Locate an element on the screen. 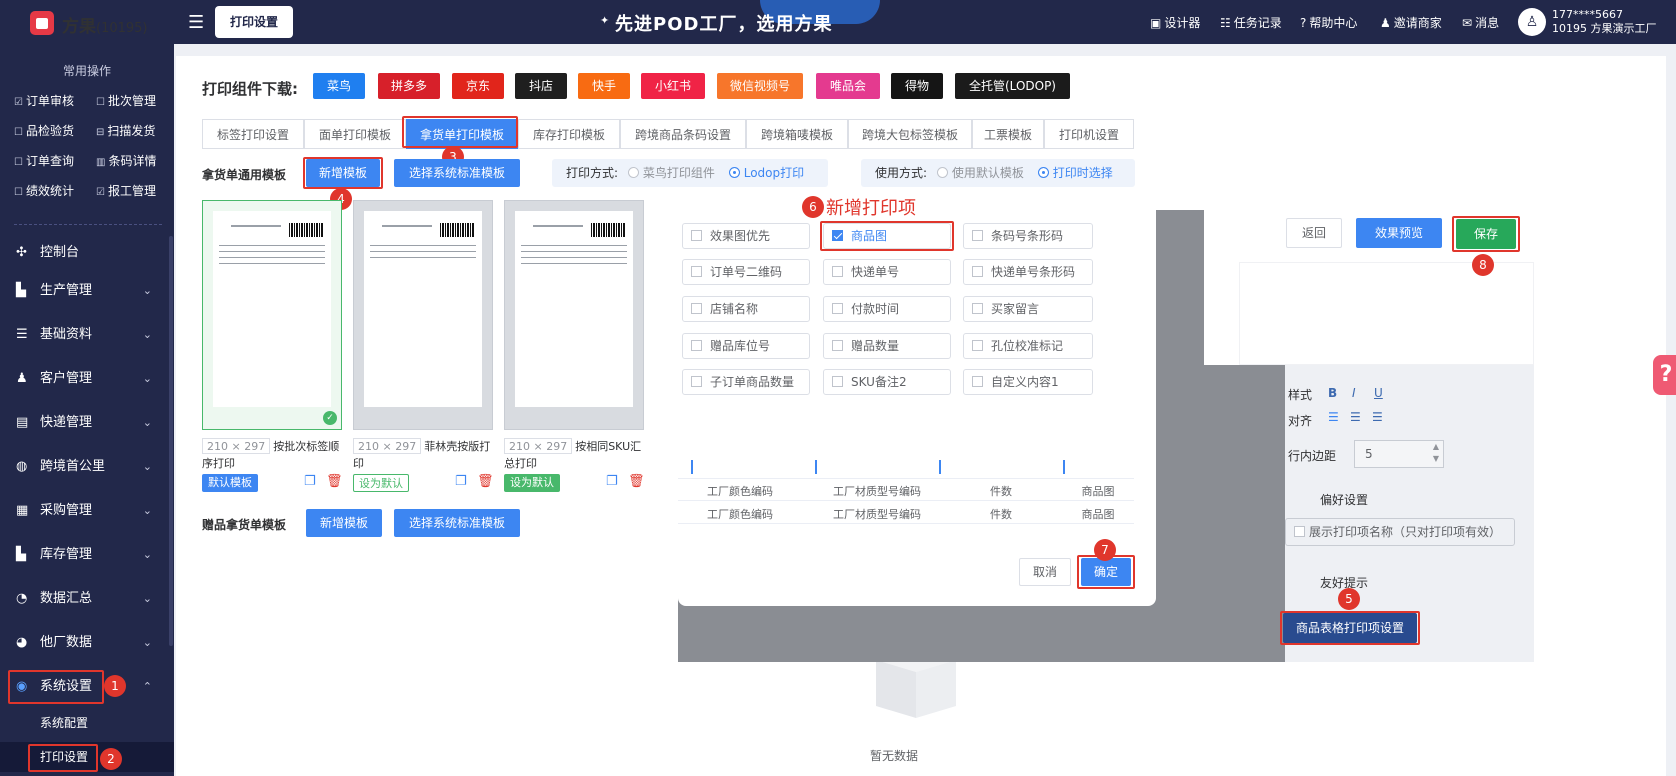 The image size is (1676, 776). new-gift-template-button: 新增模板 is located at coordinates (344, 523).